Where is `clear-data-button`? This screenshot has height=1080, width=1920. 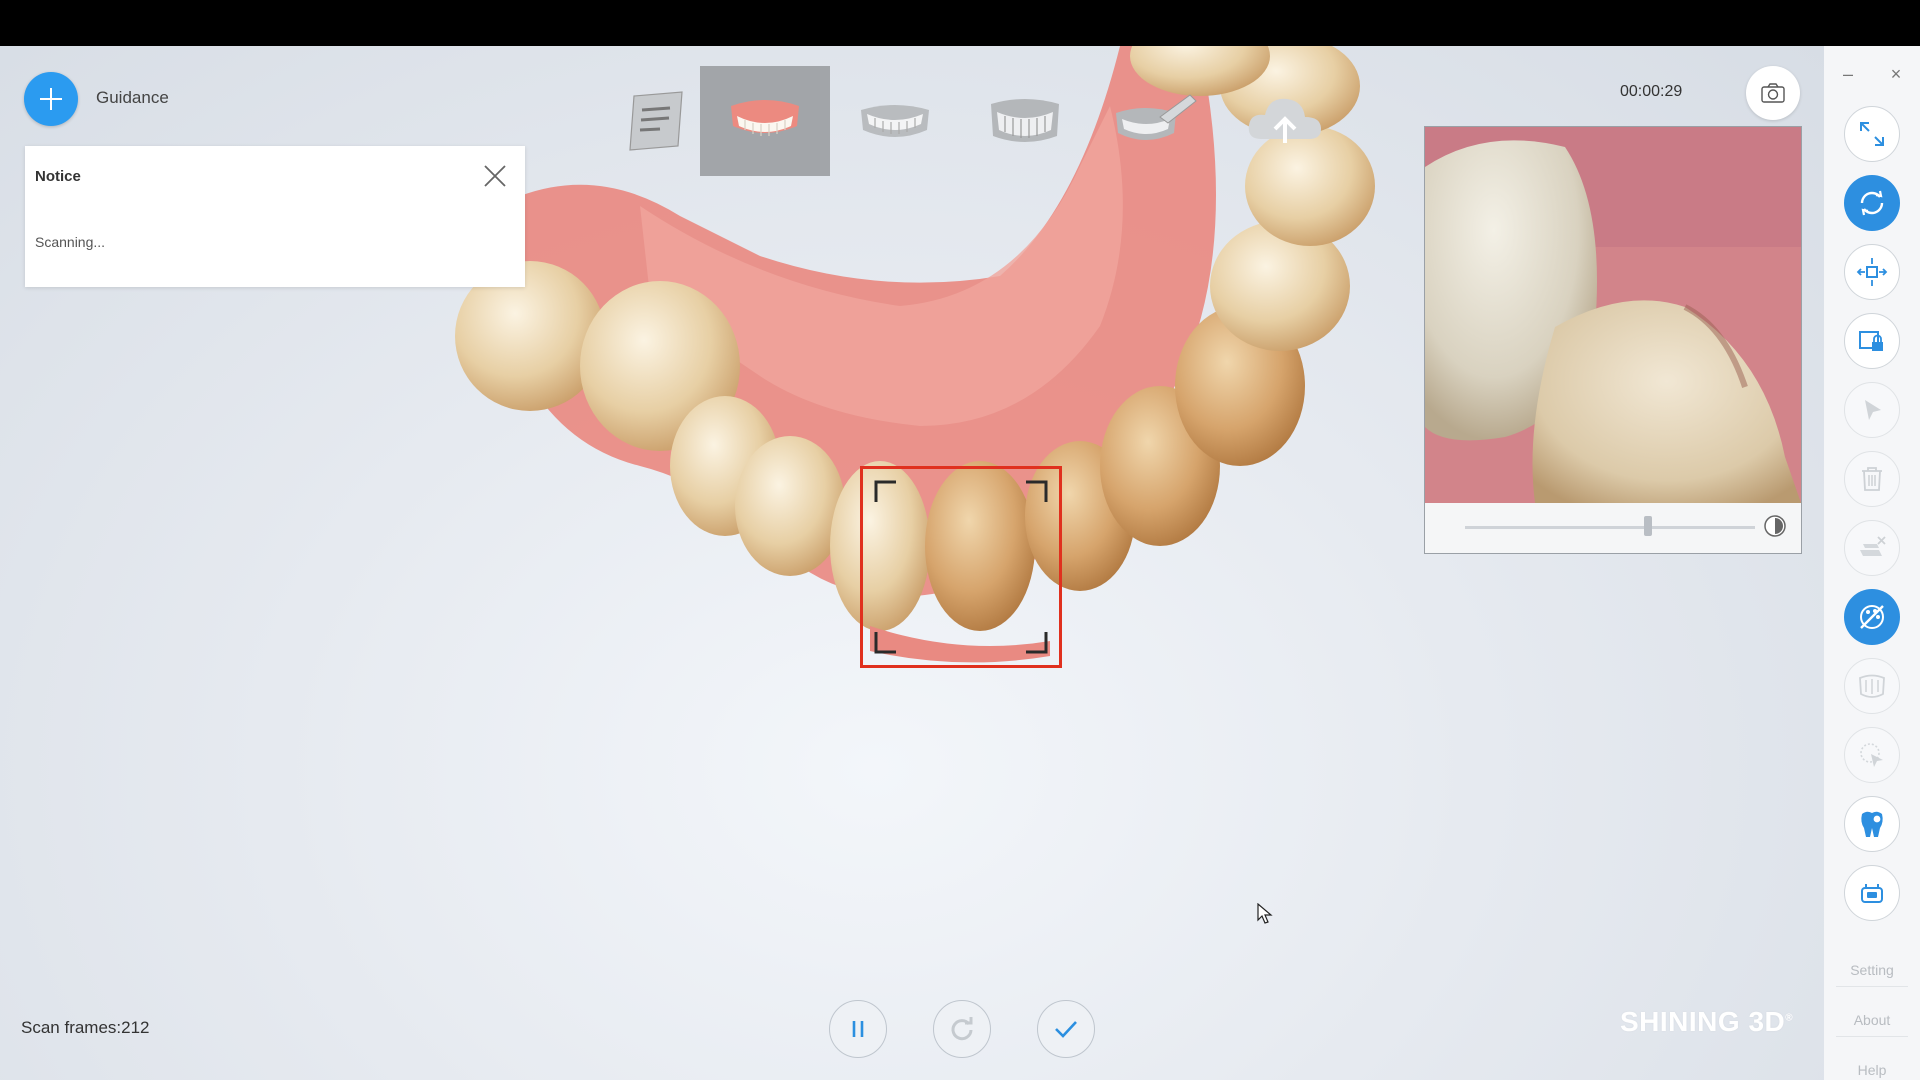
clear-data-button is located at coordinates (1872, 548).